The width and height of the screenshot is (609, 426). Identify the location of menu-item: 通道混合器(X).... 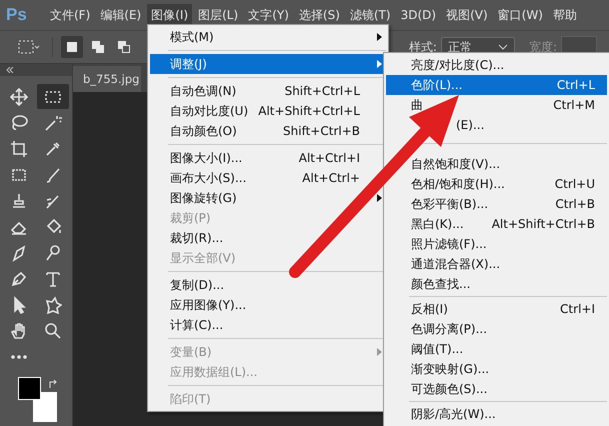
(496, 264).